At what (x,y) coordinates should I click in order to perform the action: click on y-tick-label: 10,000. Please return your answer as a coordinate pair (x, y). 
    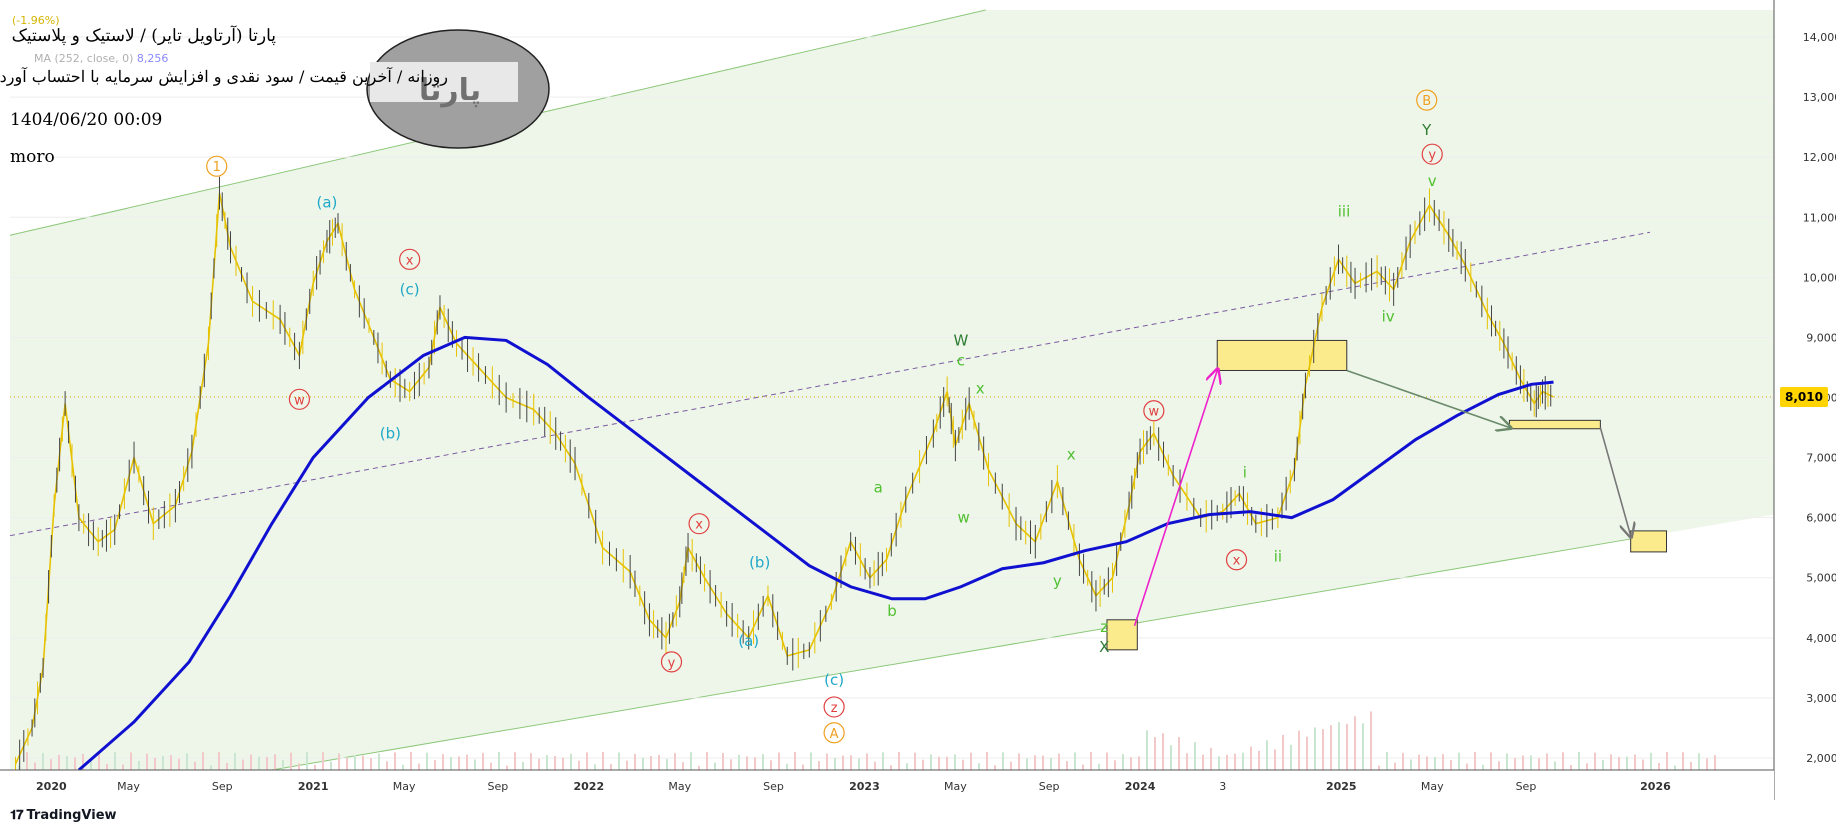
    Looking at the image, I should click on (1819, 277).